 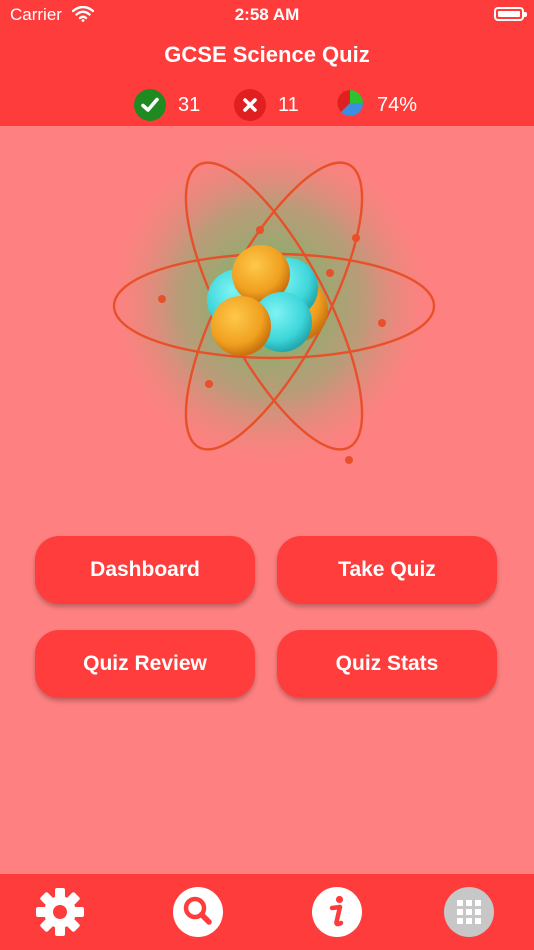 I want to click on clock: 2:58 AM, so click(x=267, y=14).